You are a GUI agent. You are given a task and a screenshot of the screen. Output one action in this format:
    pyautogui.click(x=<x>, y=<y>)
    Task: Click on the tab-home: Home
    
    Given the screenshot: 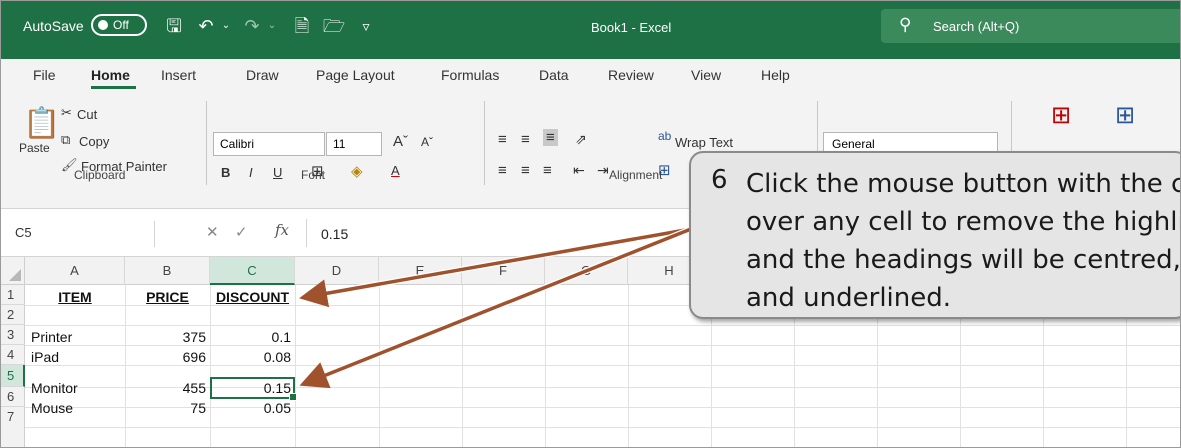 What is the action you would take?
    pyautogui.click(x=110, y=75)
    